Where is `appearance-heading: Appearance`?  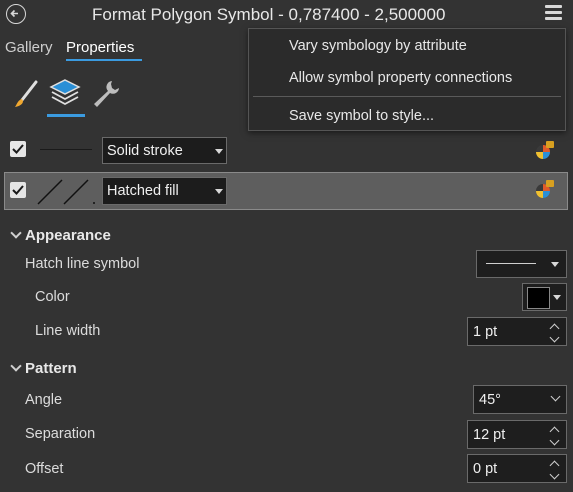
appearance-heading: Appearance is located at coordinates (68, 235).